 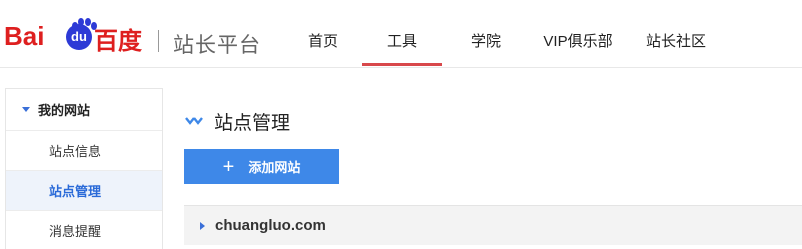 I want to click on sidebar-item-label: 站点信息, so click(x=75, y=151).